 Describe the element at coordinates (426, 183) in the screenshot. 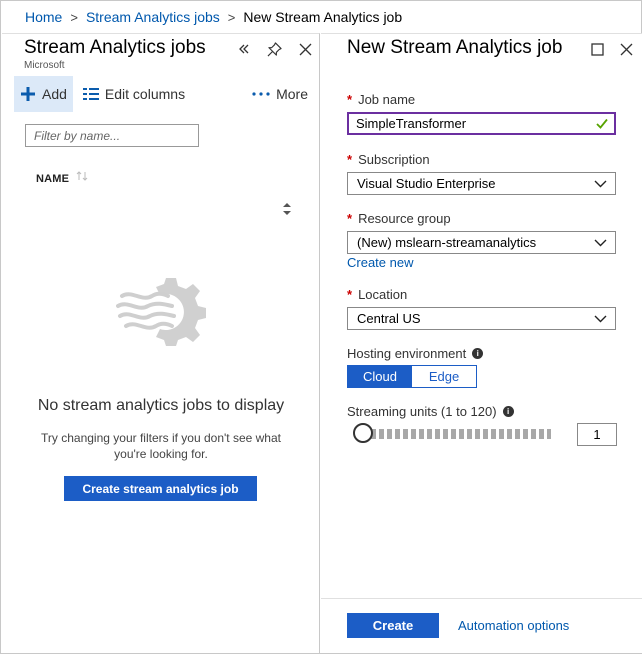

I see `subscription-value: Visual Studio Enterprise` at that location.